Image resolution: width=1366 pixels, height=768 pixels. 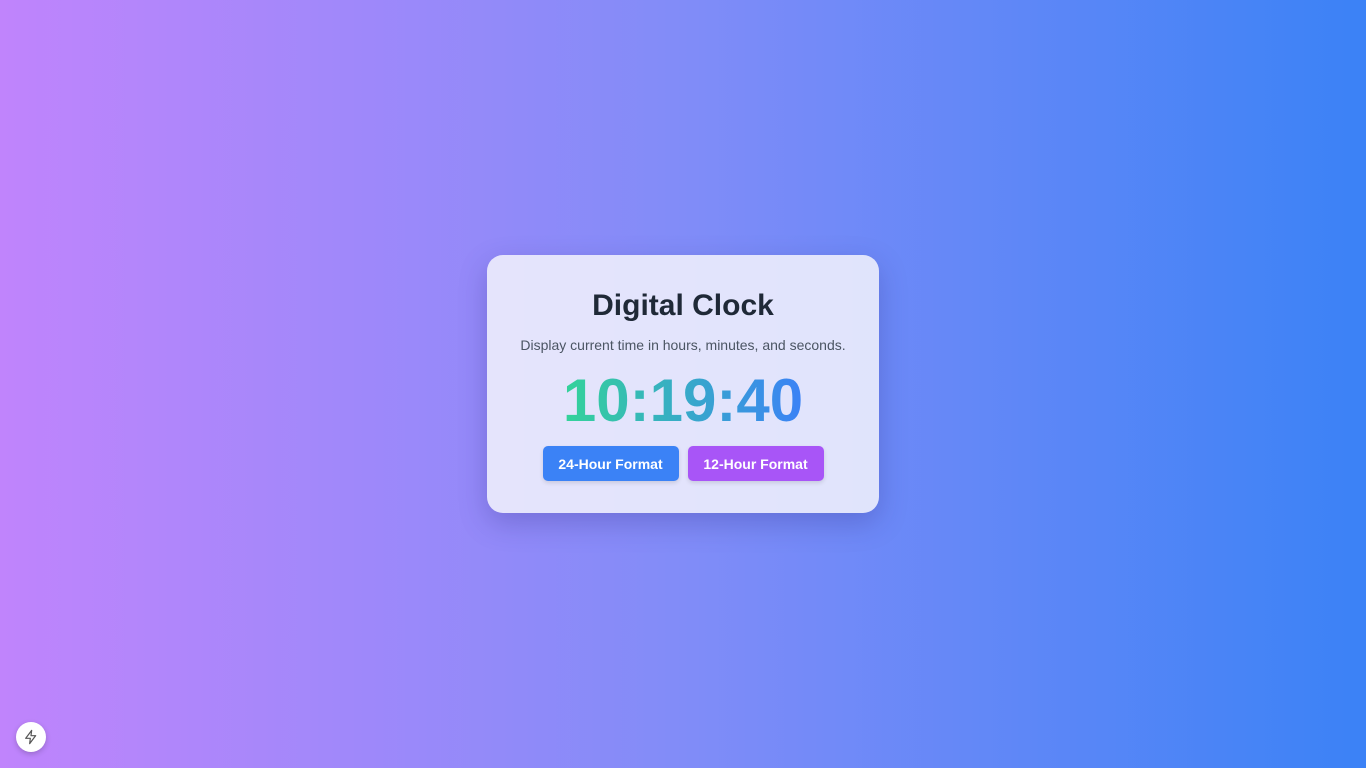 What do you see at coordinates (755, 463) in the screenshot?
I see `12-hour-format-button: 12-Hour Format` at bounding box center [755, 463].